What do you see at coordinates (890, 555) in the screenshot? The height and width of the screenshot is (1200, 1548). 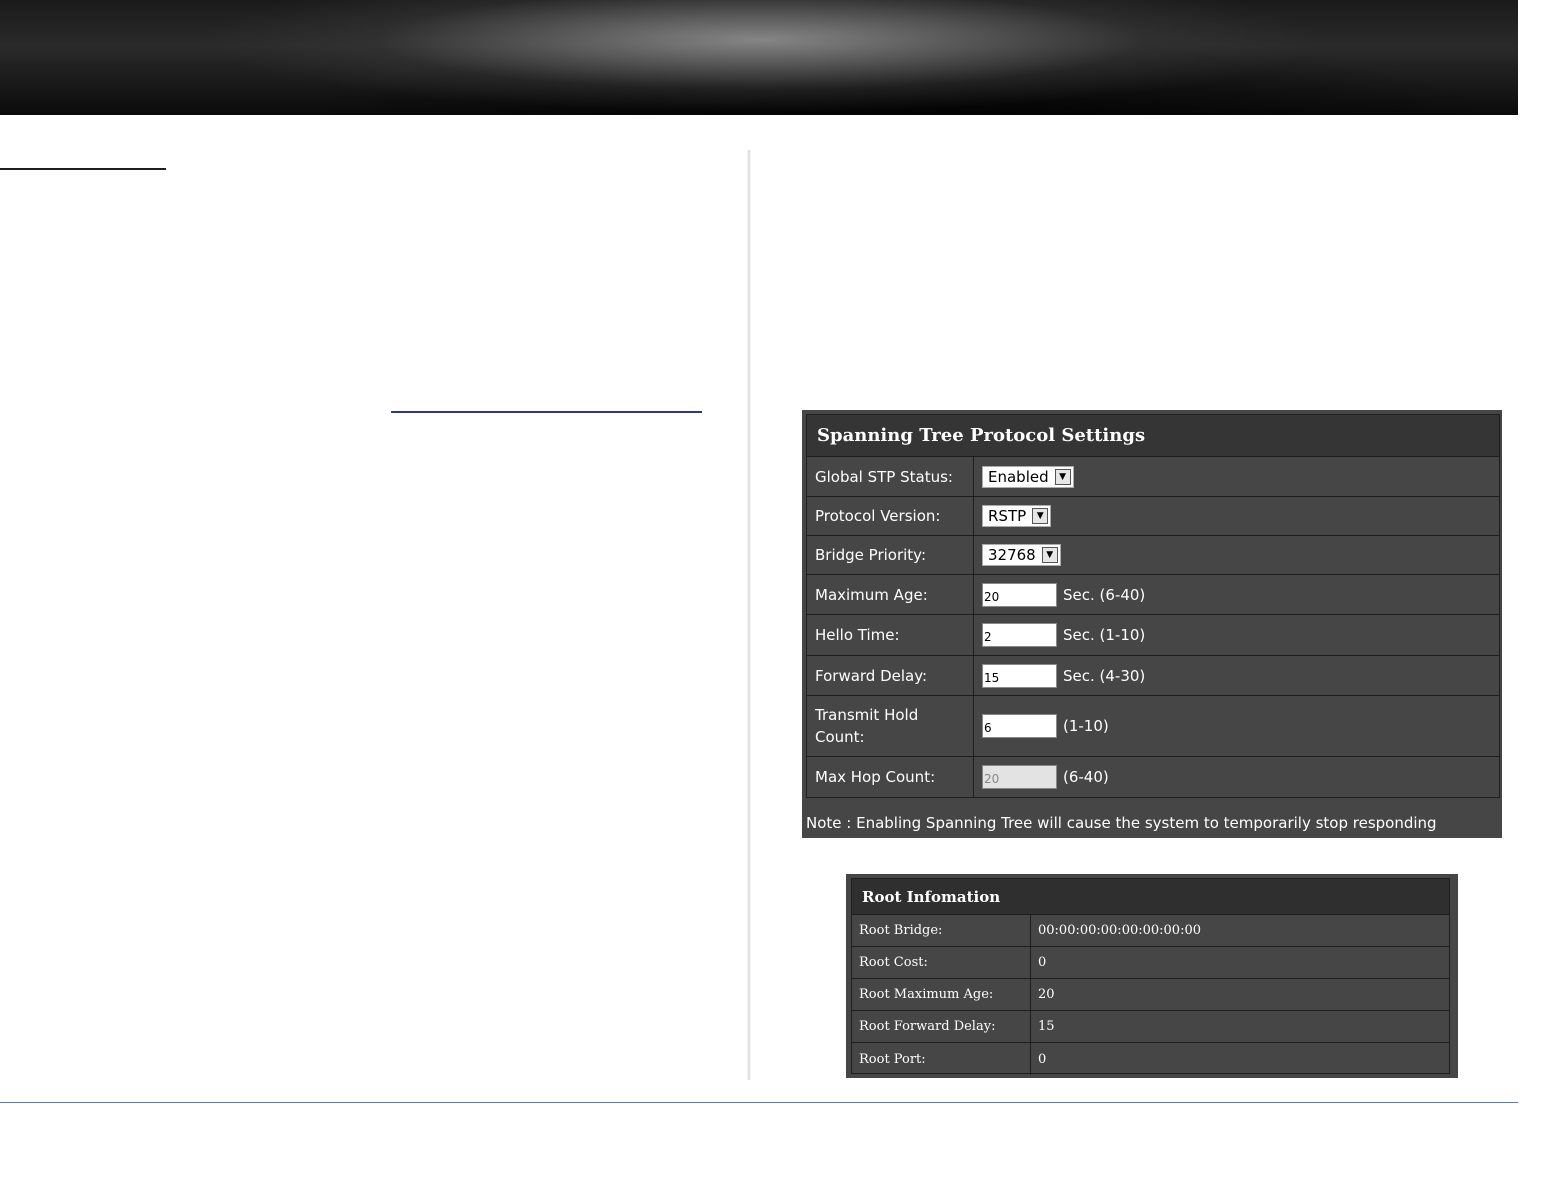 I see `bridge-priority-label: Bridge Priority:` at bounding box center [890, 555].